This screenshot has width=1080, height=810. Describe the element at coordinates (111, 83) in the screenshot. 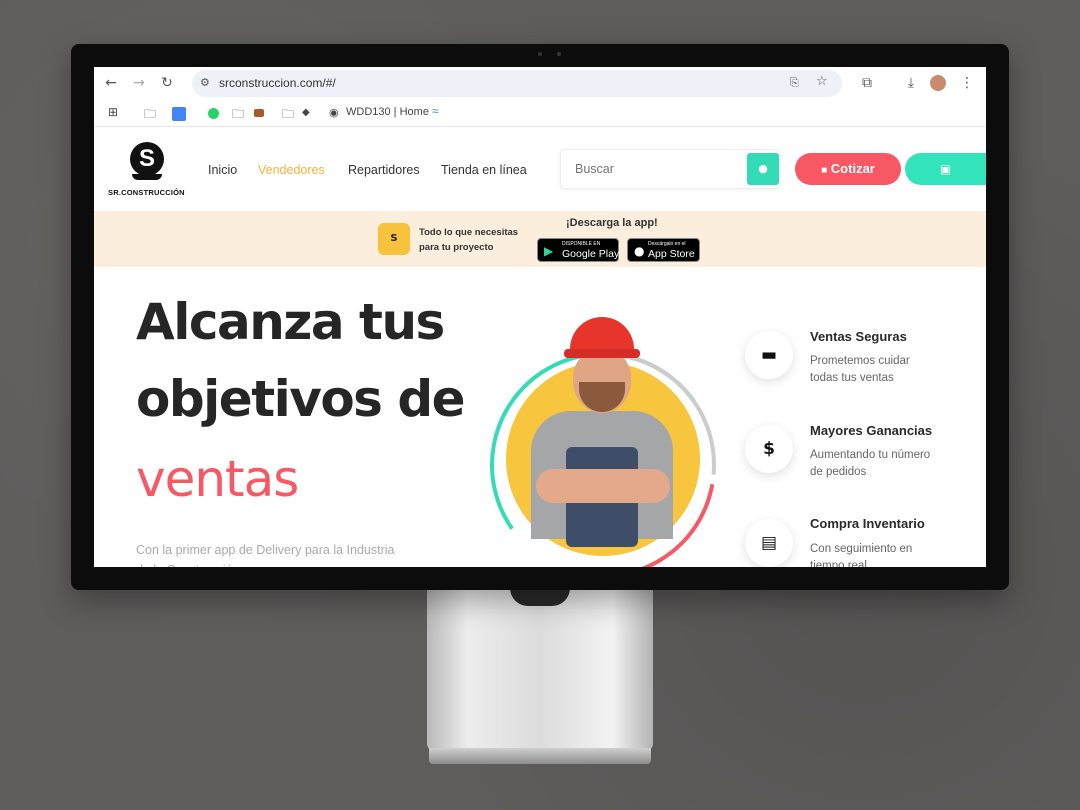

I see `back-arrow-icon: ←` at that location.